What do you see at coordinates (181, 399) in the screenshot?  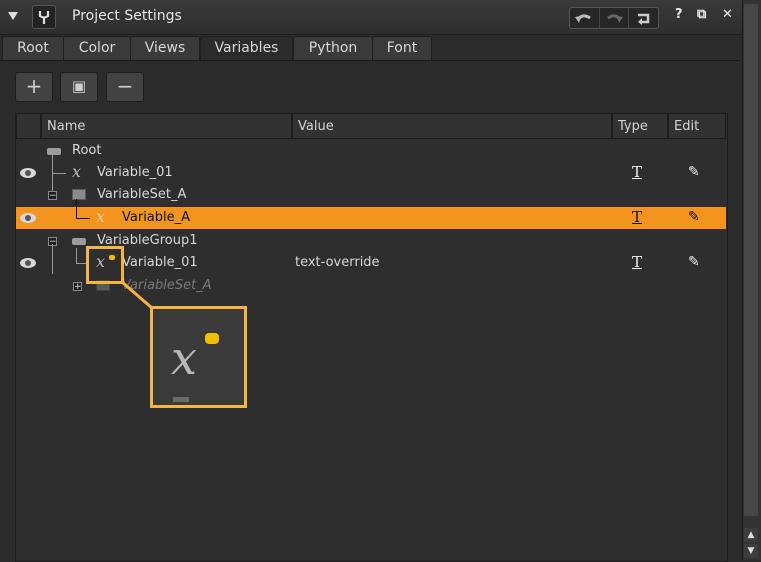 I see `tree-fragment` at bounding box center [181, 399].